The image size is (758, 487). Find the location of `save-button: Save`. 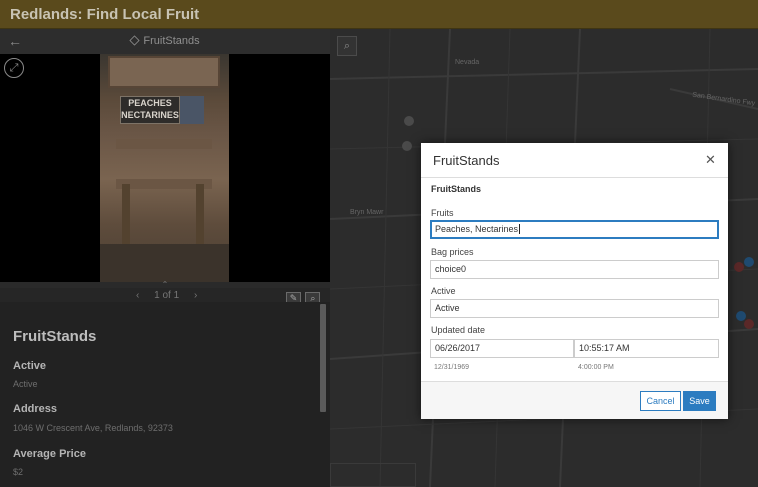

save-button: Save is located at coordinates (699, 401).